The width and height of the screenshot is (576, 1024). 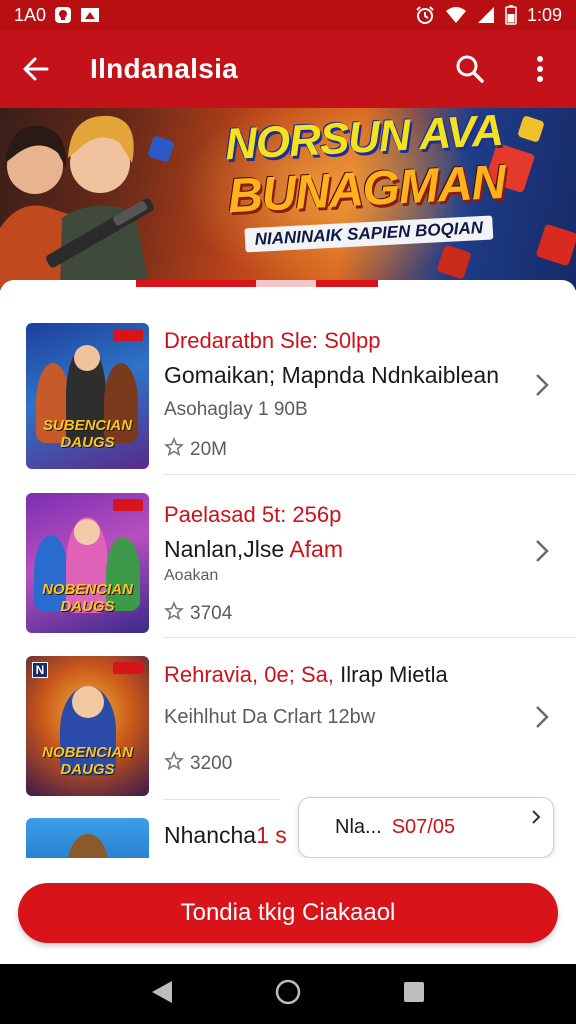 I want to click on item-title: Nhancha1 s, so click(x=225, y=835).